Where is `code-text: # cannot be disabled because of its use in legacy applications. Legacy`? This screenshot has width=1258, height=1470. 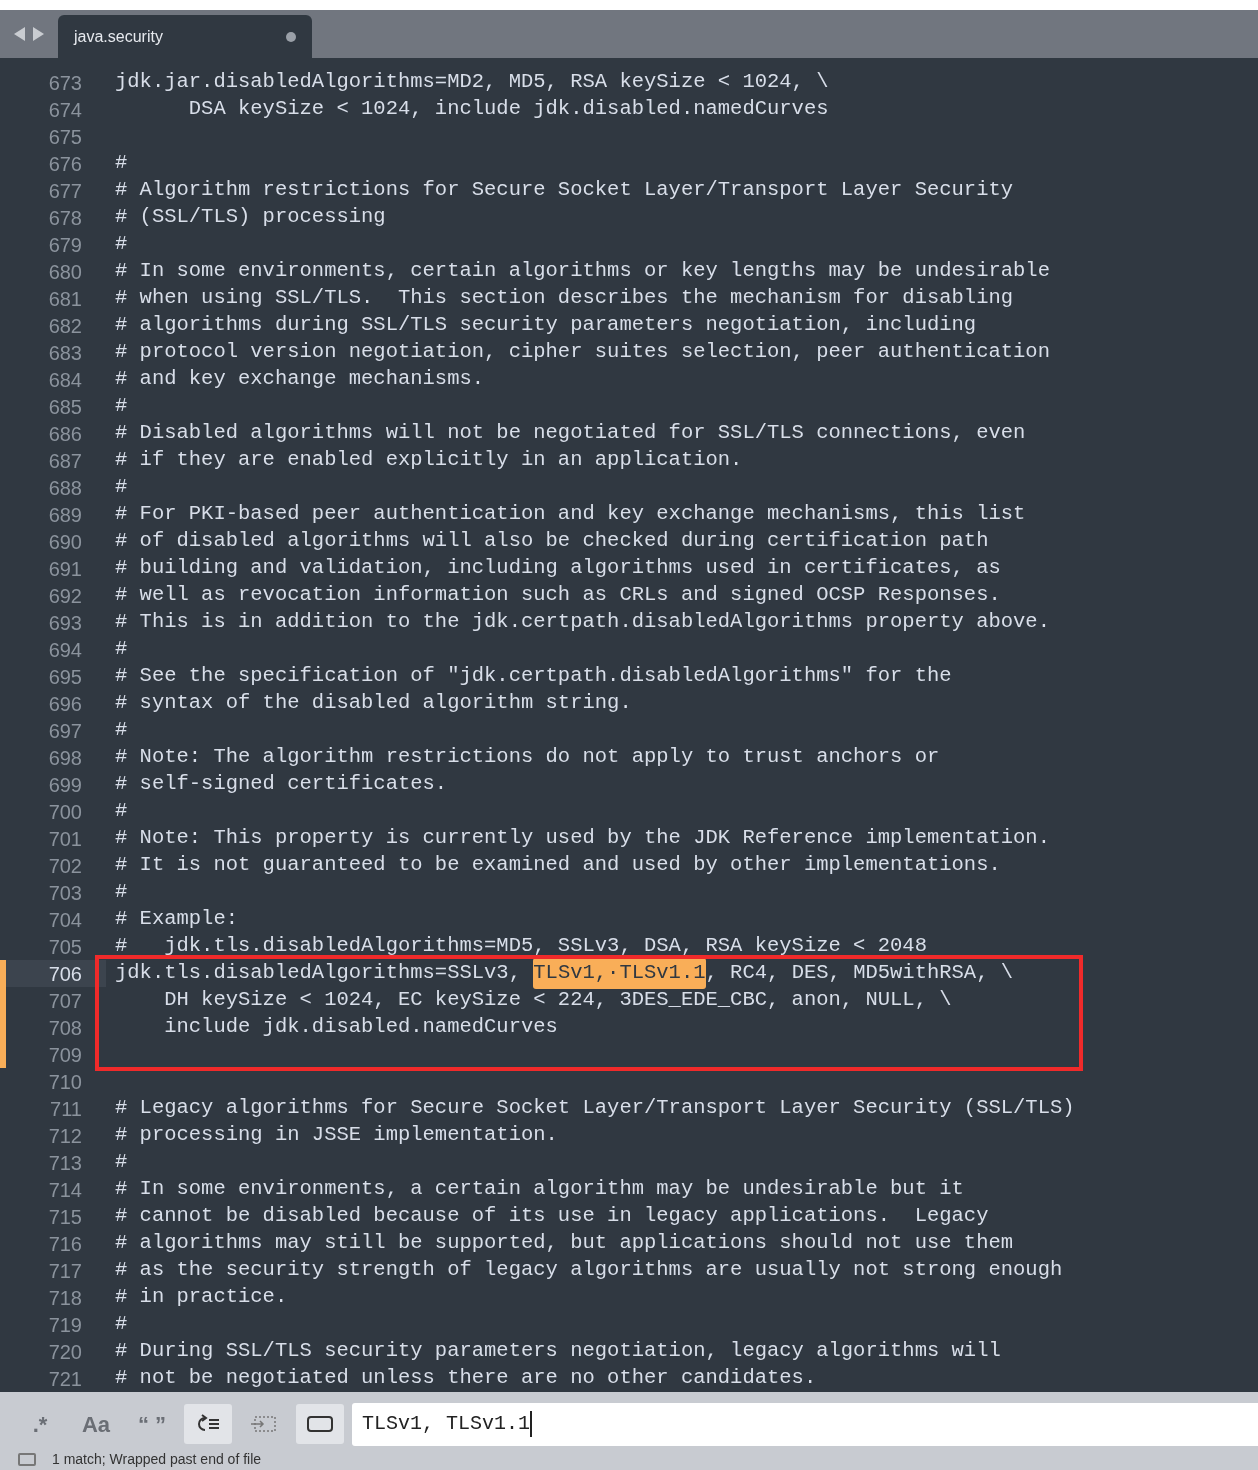 code-text: # cannot be disabled because of its use in legacy applications. Legacy is located at coordinates (552, 1216).